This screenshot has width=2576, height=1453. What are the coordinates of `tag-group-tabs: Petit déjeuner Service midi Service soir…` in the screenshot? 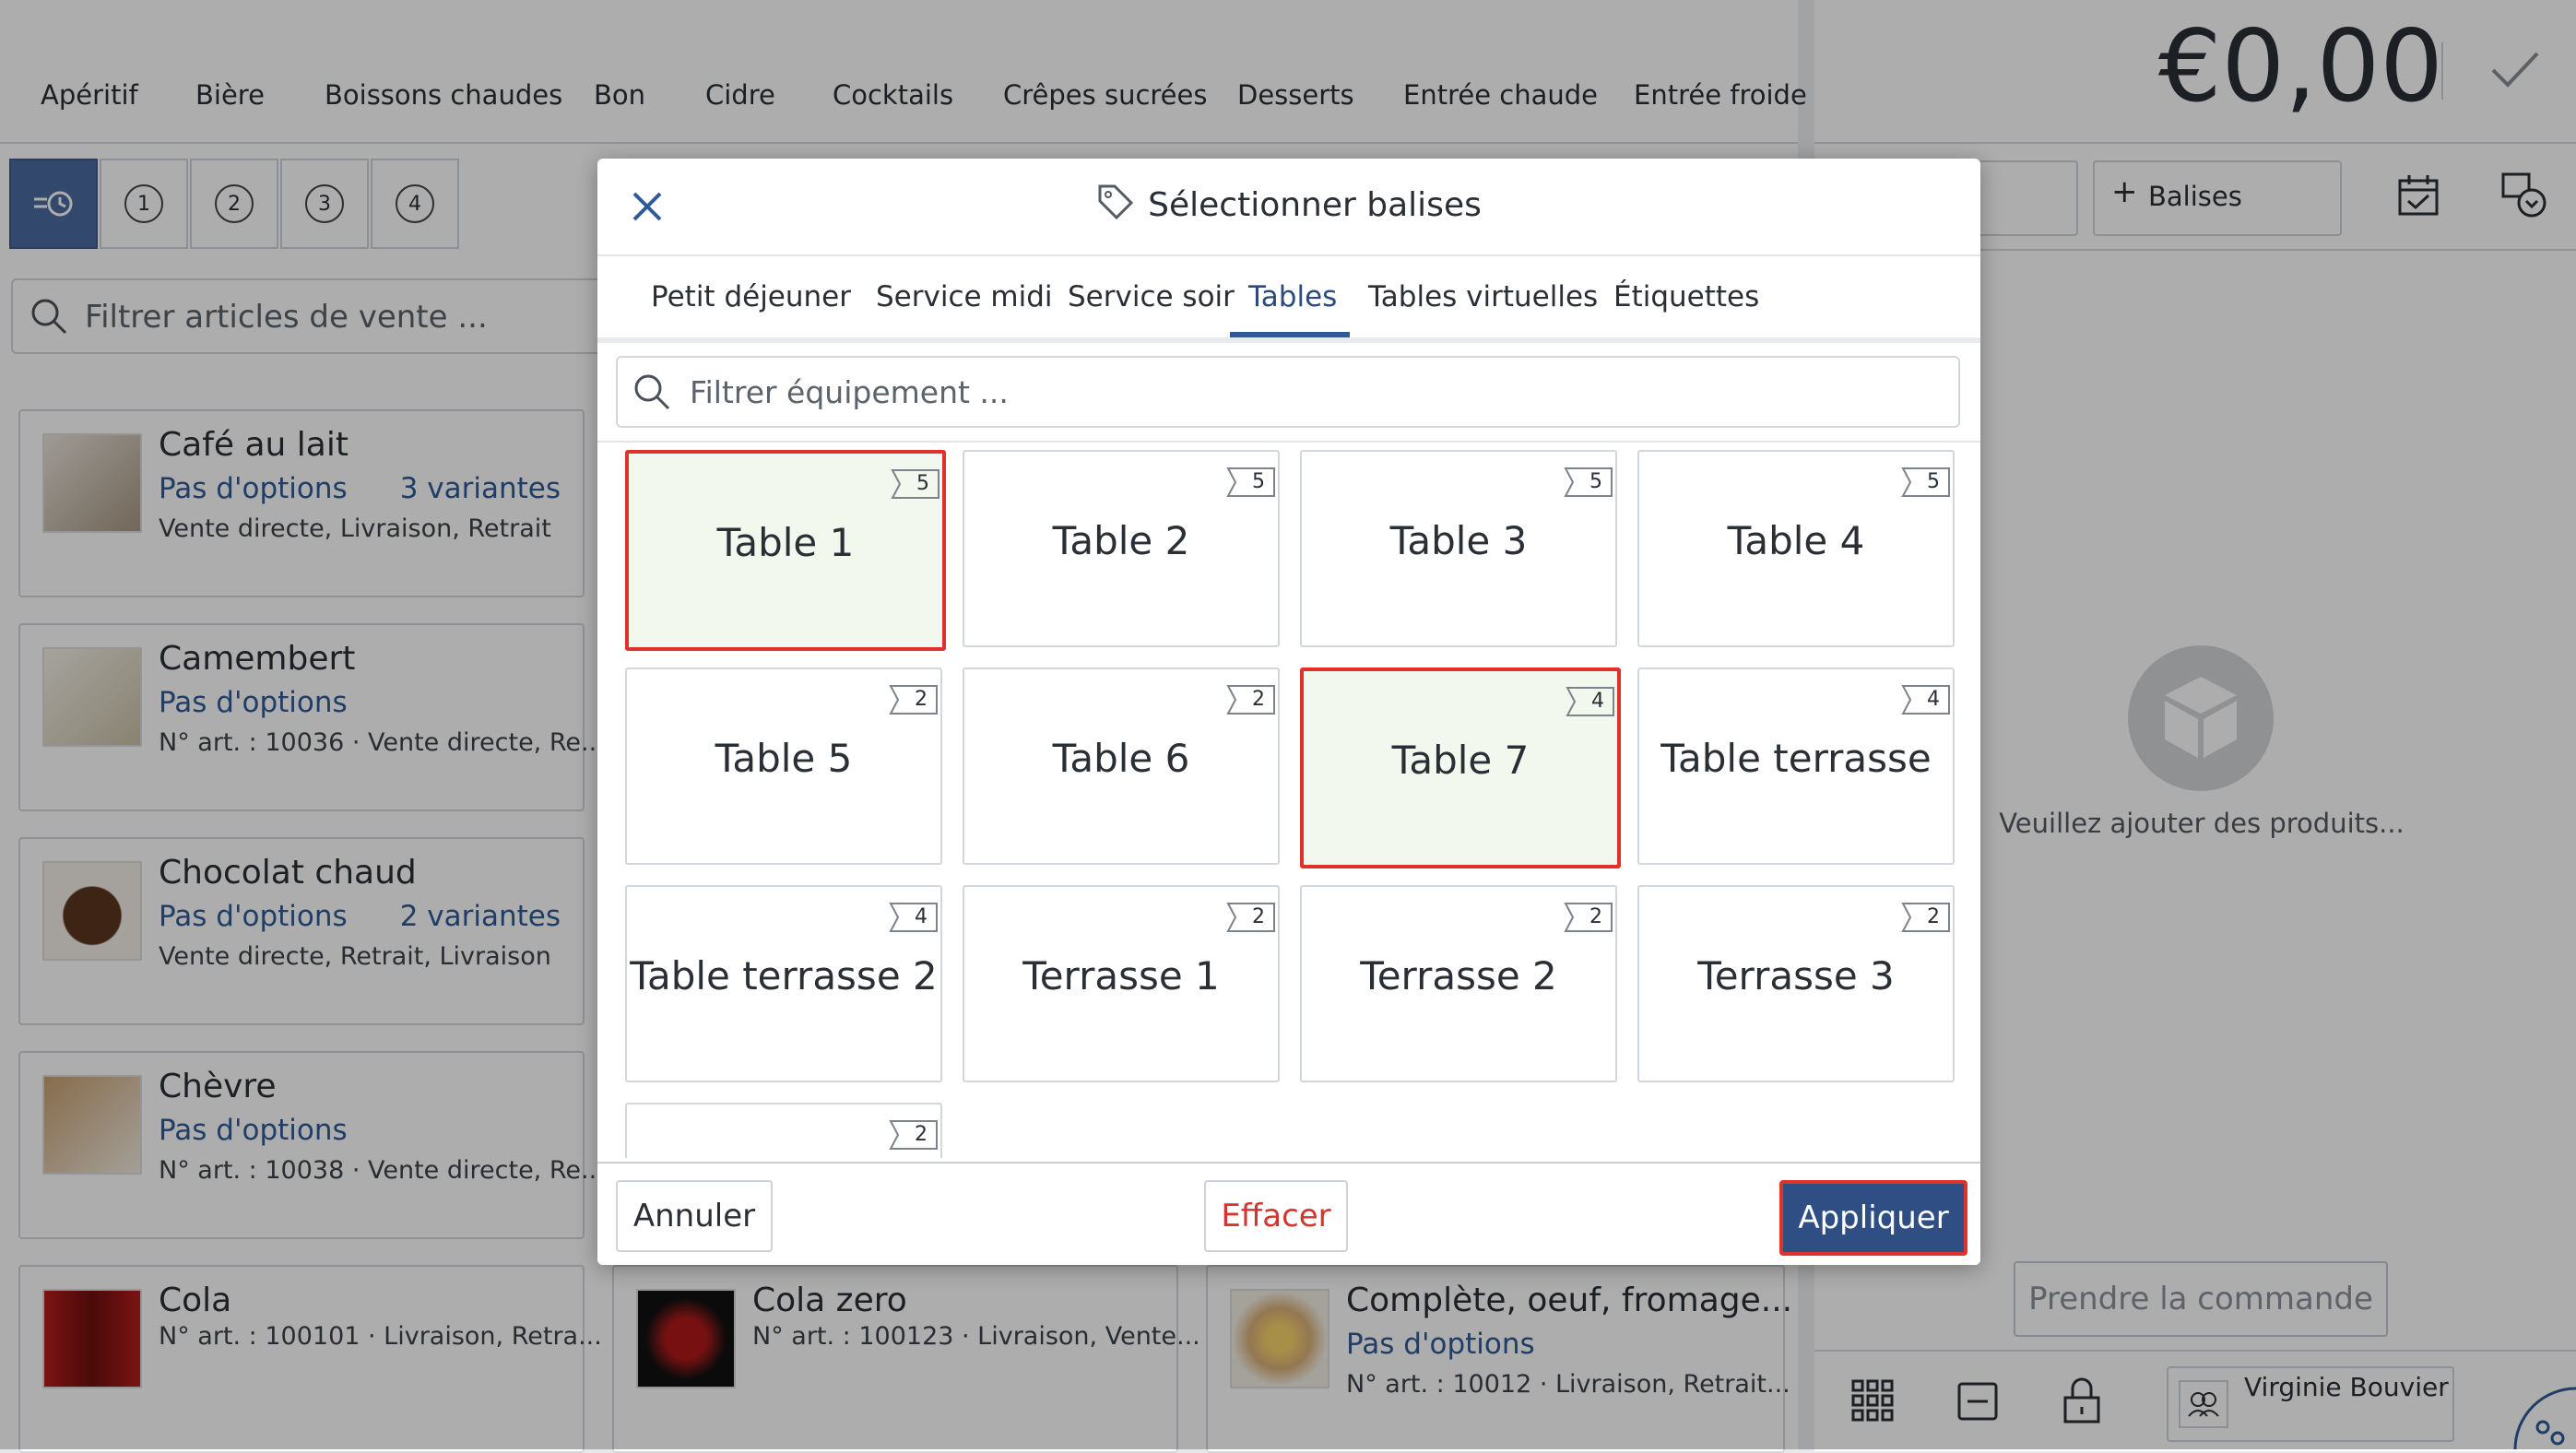 It's located at (1288, 299).